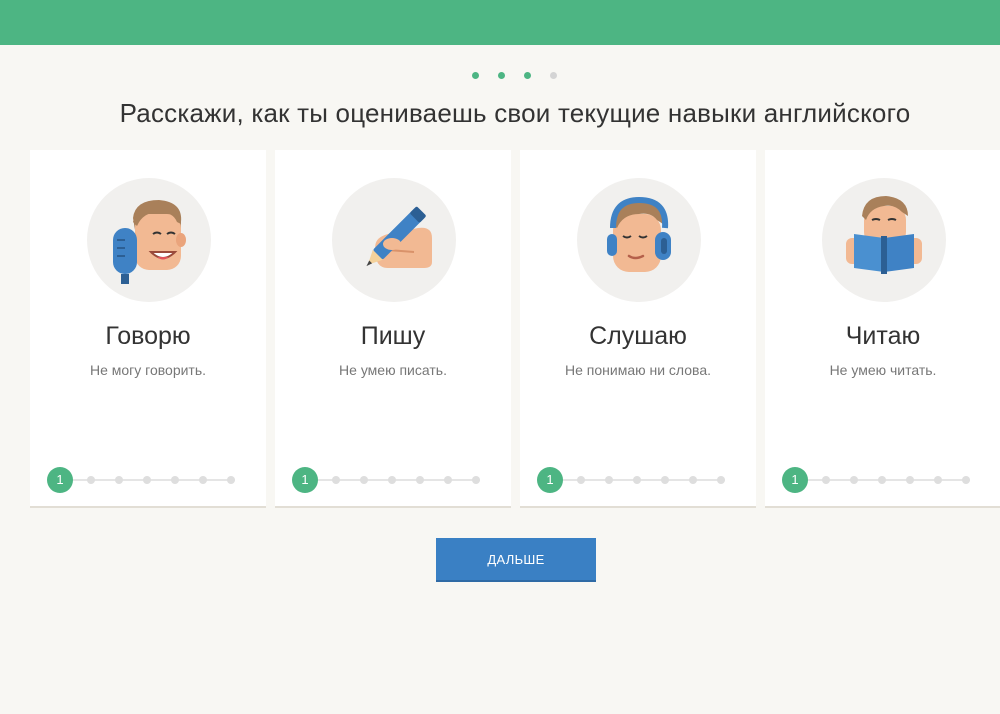  I want to click on card-title: Говорю, so click(148, 336).